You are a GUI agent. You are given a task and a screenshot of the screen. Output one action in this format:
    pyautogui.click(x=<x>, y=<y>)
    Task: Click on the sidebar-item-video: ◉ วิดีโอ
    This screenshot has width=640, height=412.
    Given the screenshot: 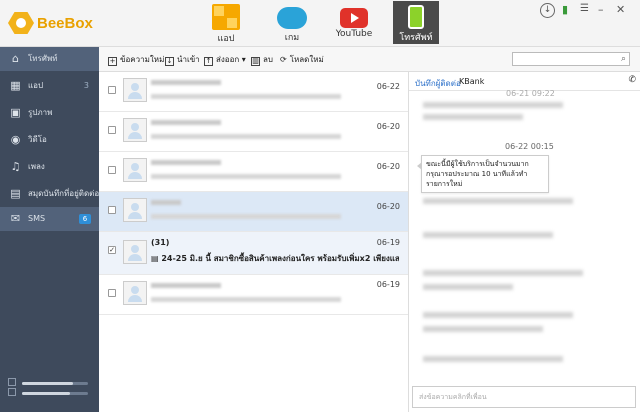 What is the action you would take?
    pyautogui.click(x=49, y=140)
    